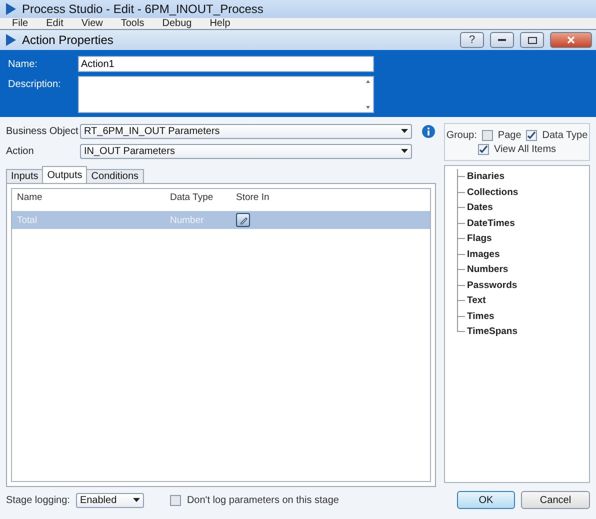 Image resolution: width=596 pixels, height=519 pixels. I want to click on table-cell-text: Number, so click(187, 220).